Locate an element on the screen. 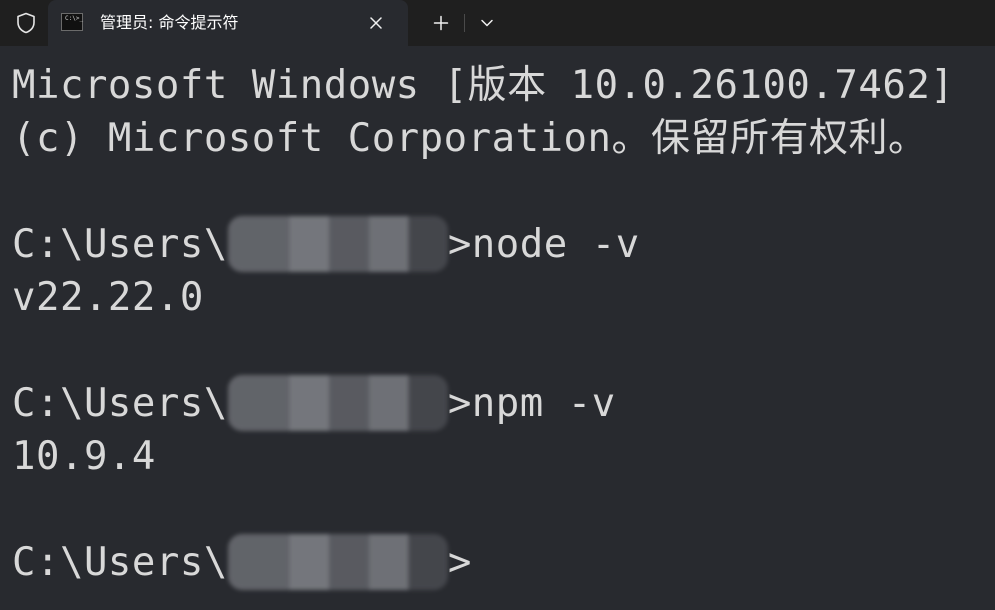 This screenshot has height=610, width=995. command-text: >npm -v is located at coordinates (531, 403).